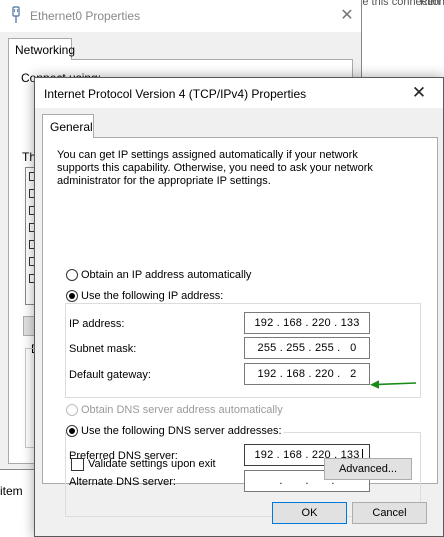  Describe the element at coordinates (72, 275) in the screenshot. I see `obtain-ip-auto-radio` at that location.